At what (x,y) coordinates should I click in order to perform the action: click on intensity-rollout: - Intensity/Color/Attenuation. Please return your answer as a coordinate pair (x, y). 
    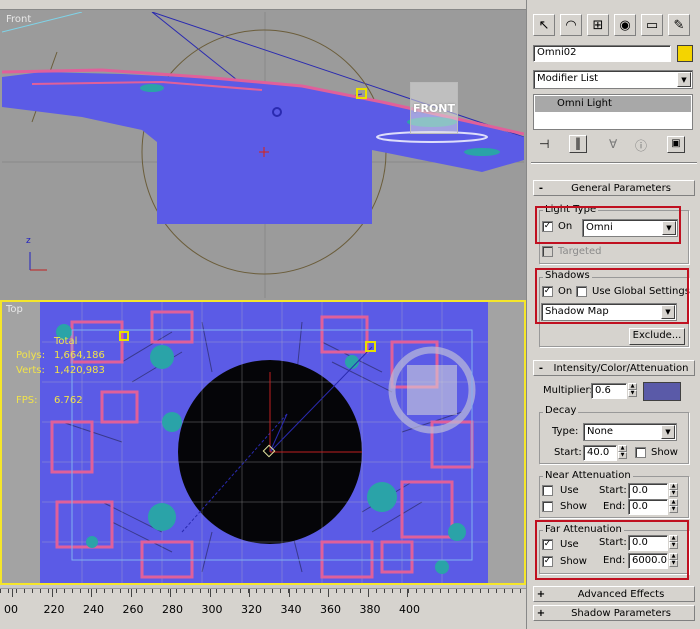
    Looking at the image, I should click on (614, 368).